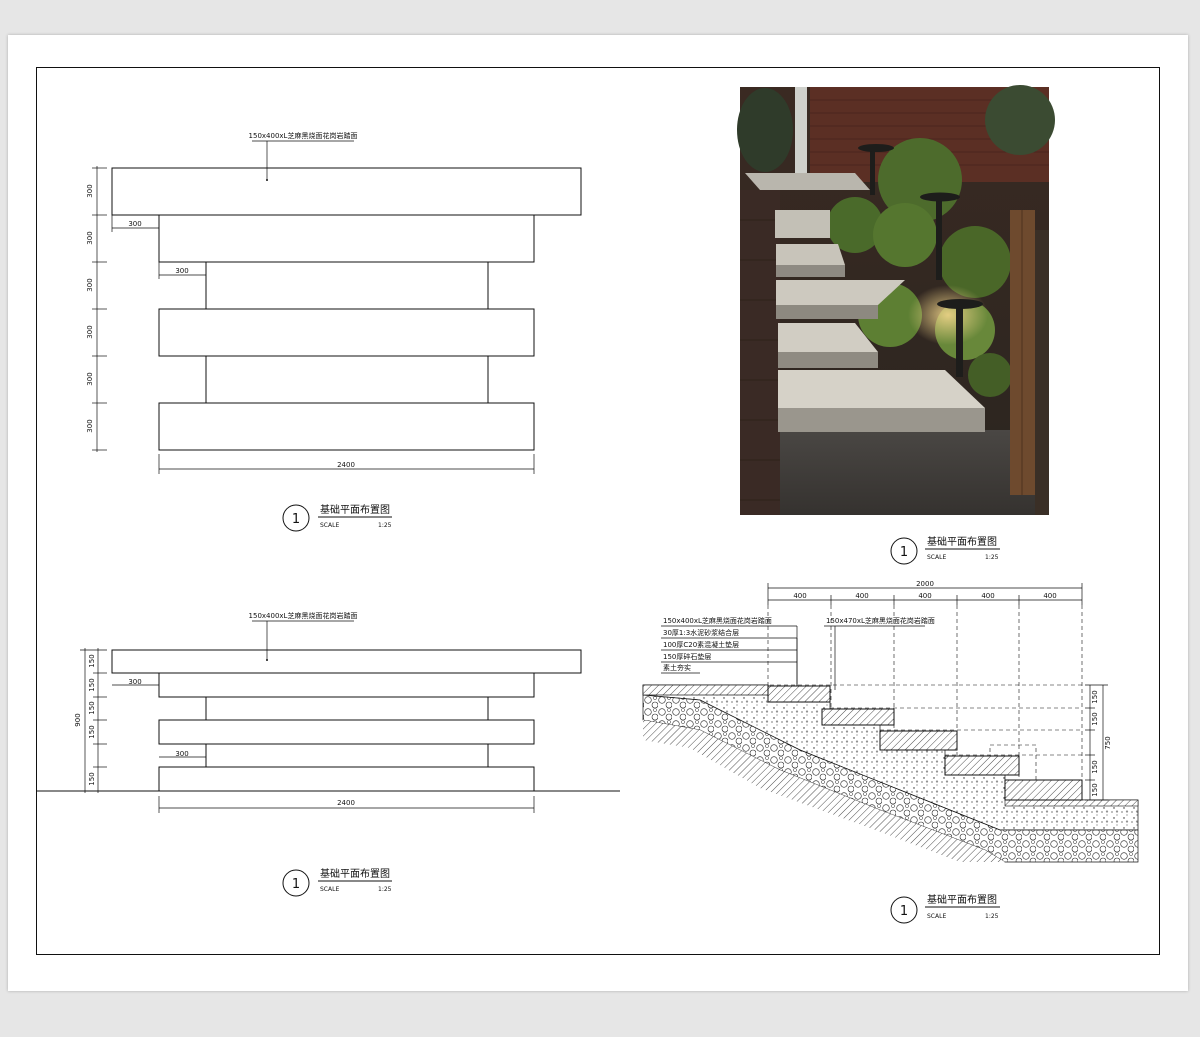  Describe the element at coordinates (296, 519) in the screenshot. I see `title-number: 1` at that location.